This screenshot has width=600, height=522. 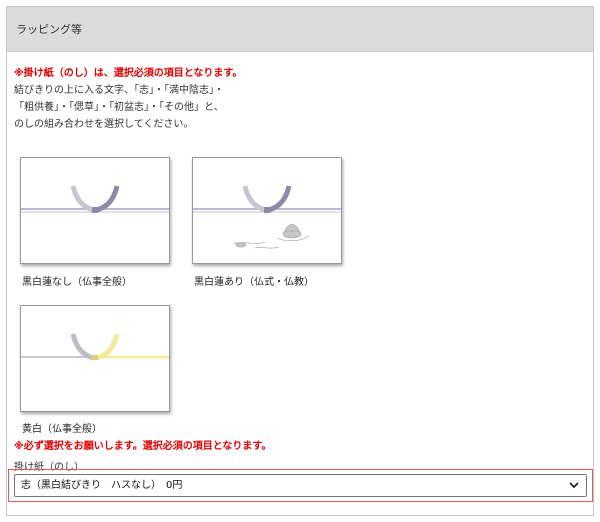 I want to click on noshi-plain-image, so click(x=95, y=199).